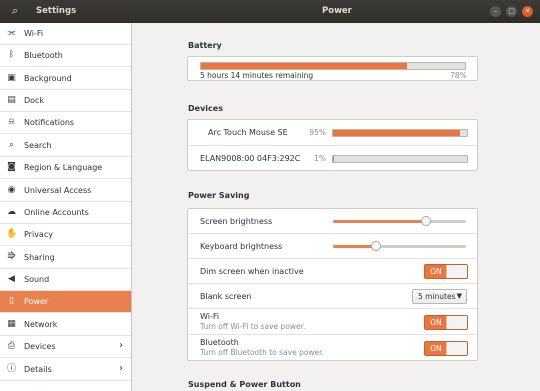  I want to click on power-saving-heading: Power Saving, so click(219, 195).